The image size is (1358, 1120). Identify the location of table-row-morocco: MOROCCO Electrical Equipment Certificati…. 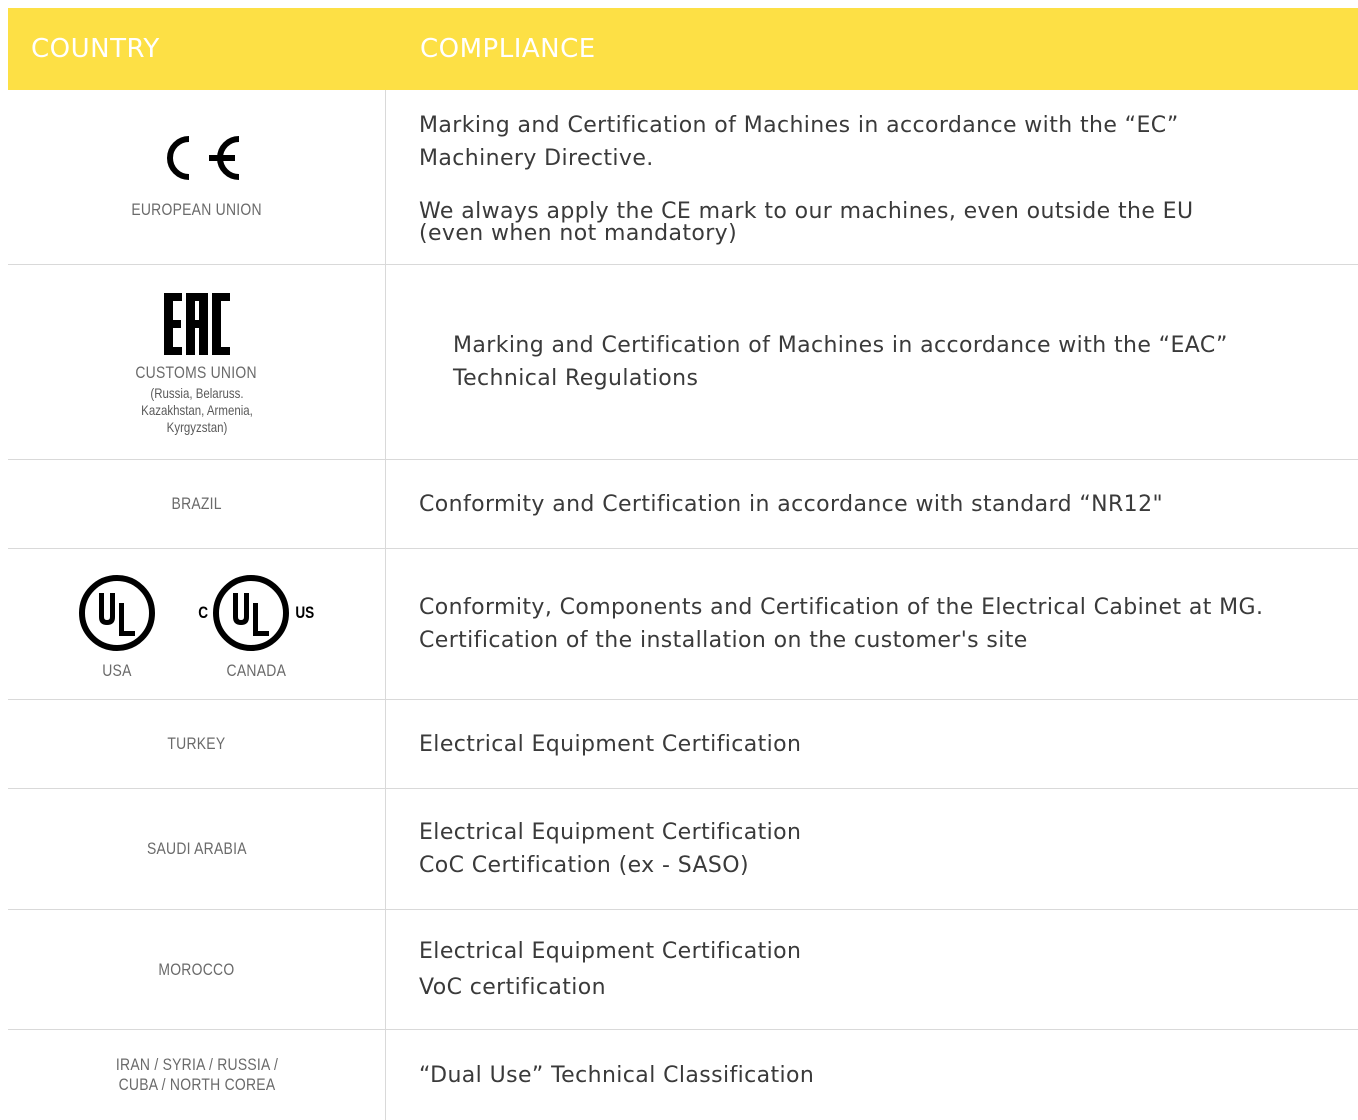
(683, 970).